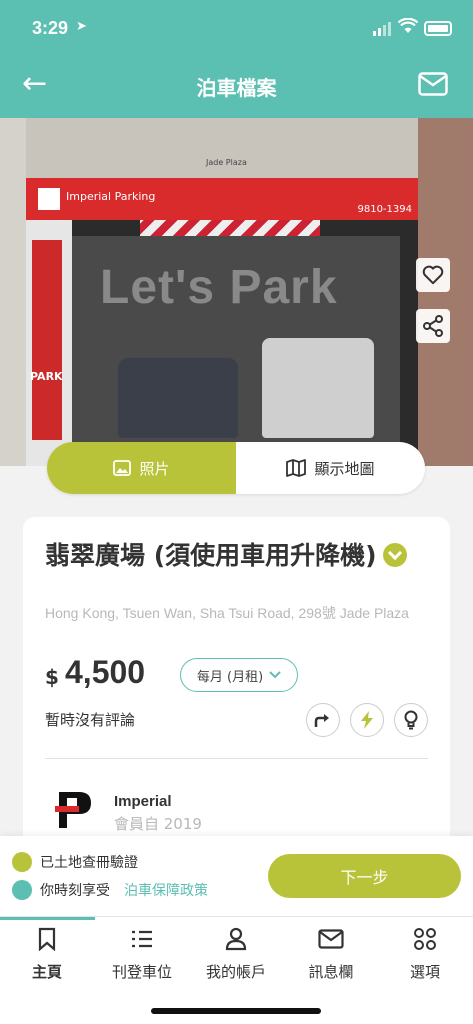 The image size is (473, 1024). I want to click on chevron-down-icon, so click(275, 675).